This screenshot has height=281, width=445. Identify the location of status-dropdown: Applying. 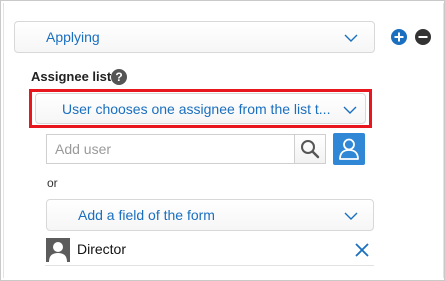
(194, 37).